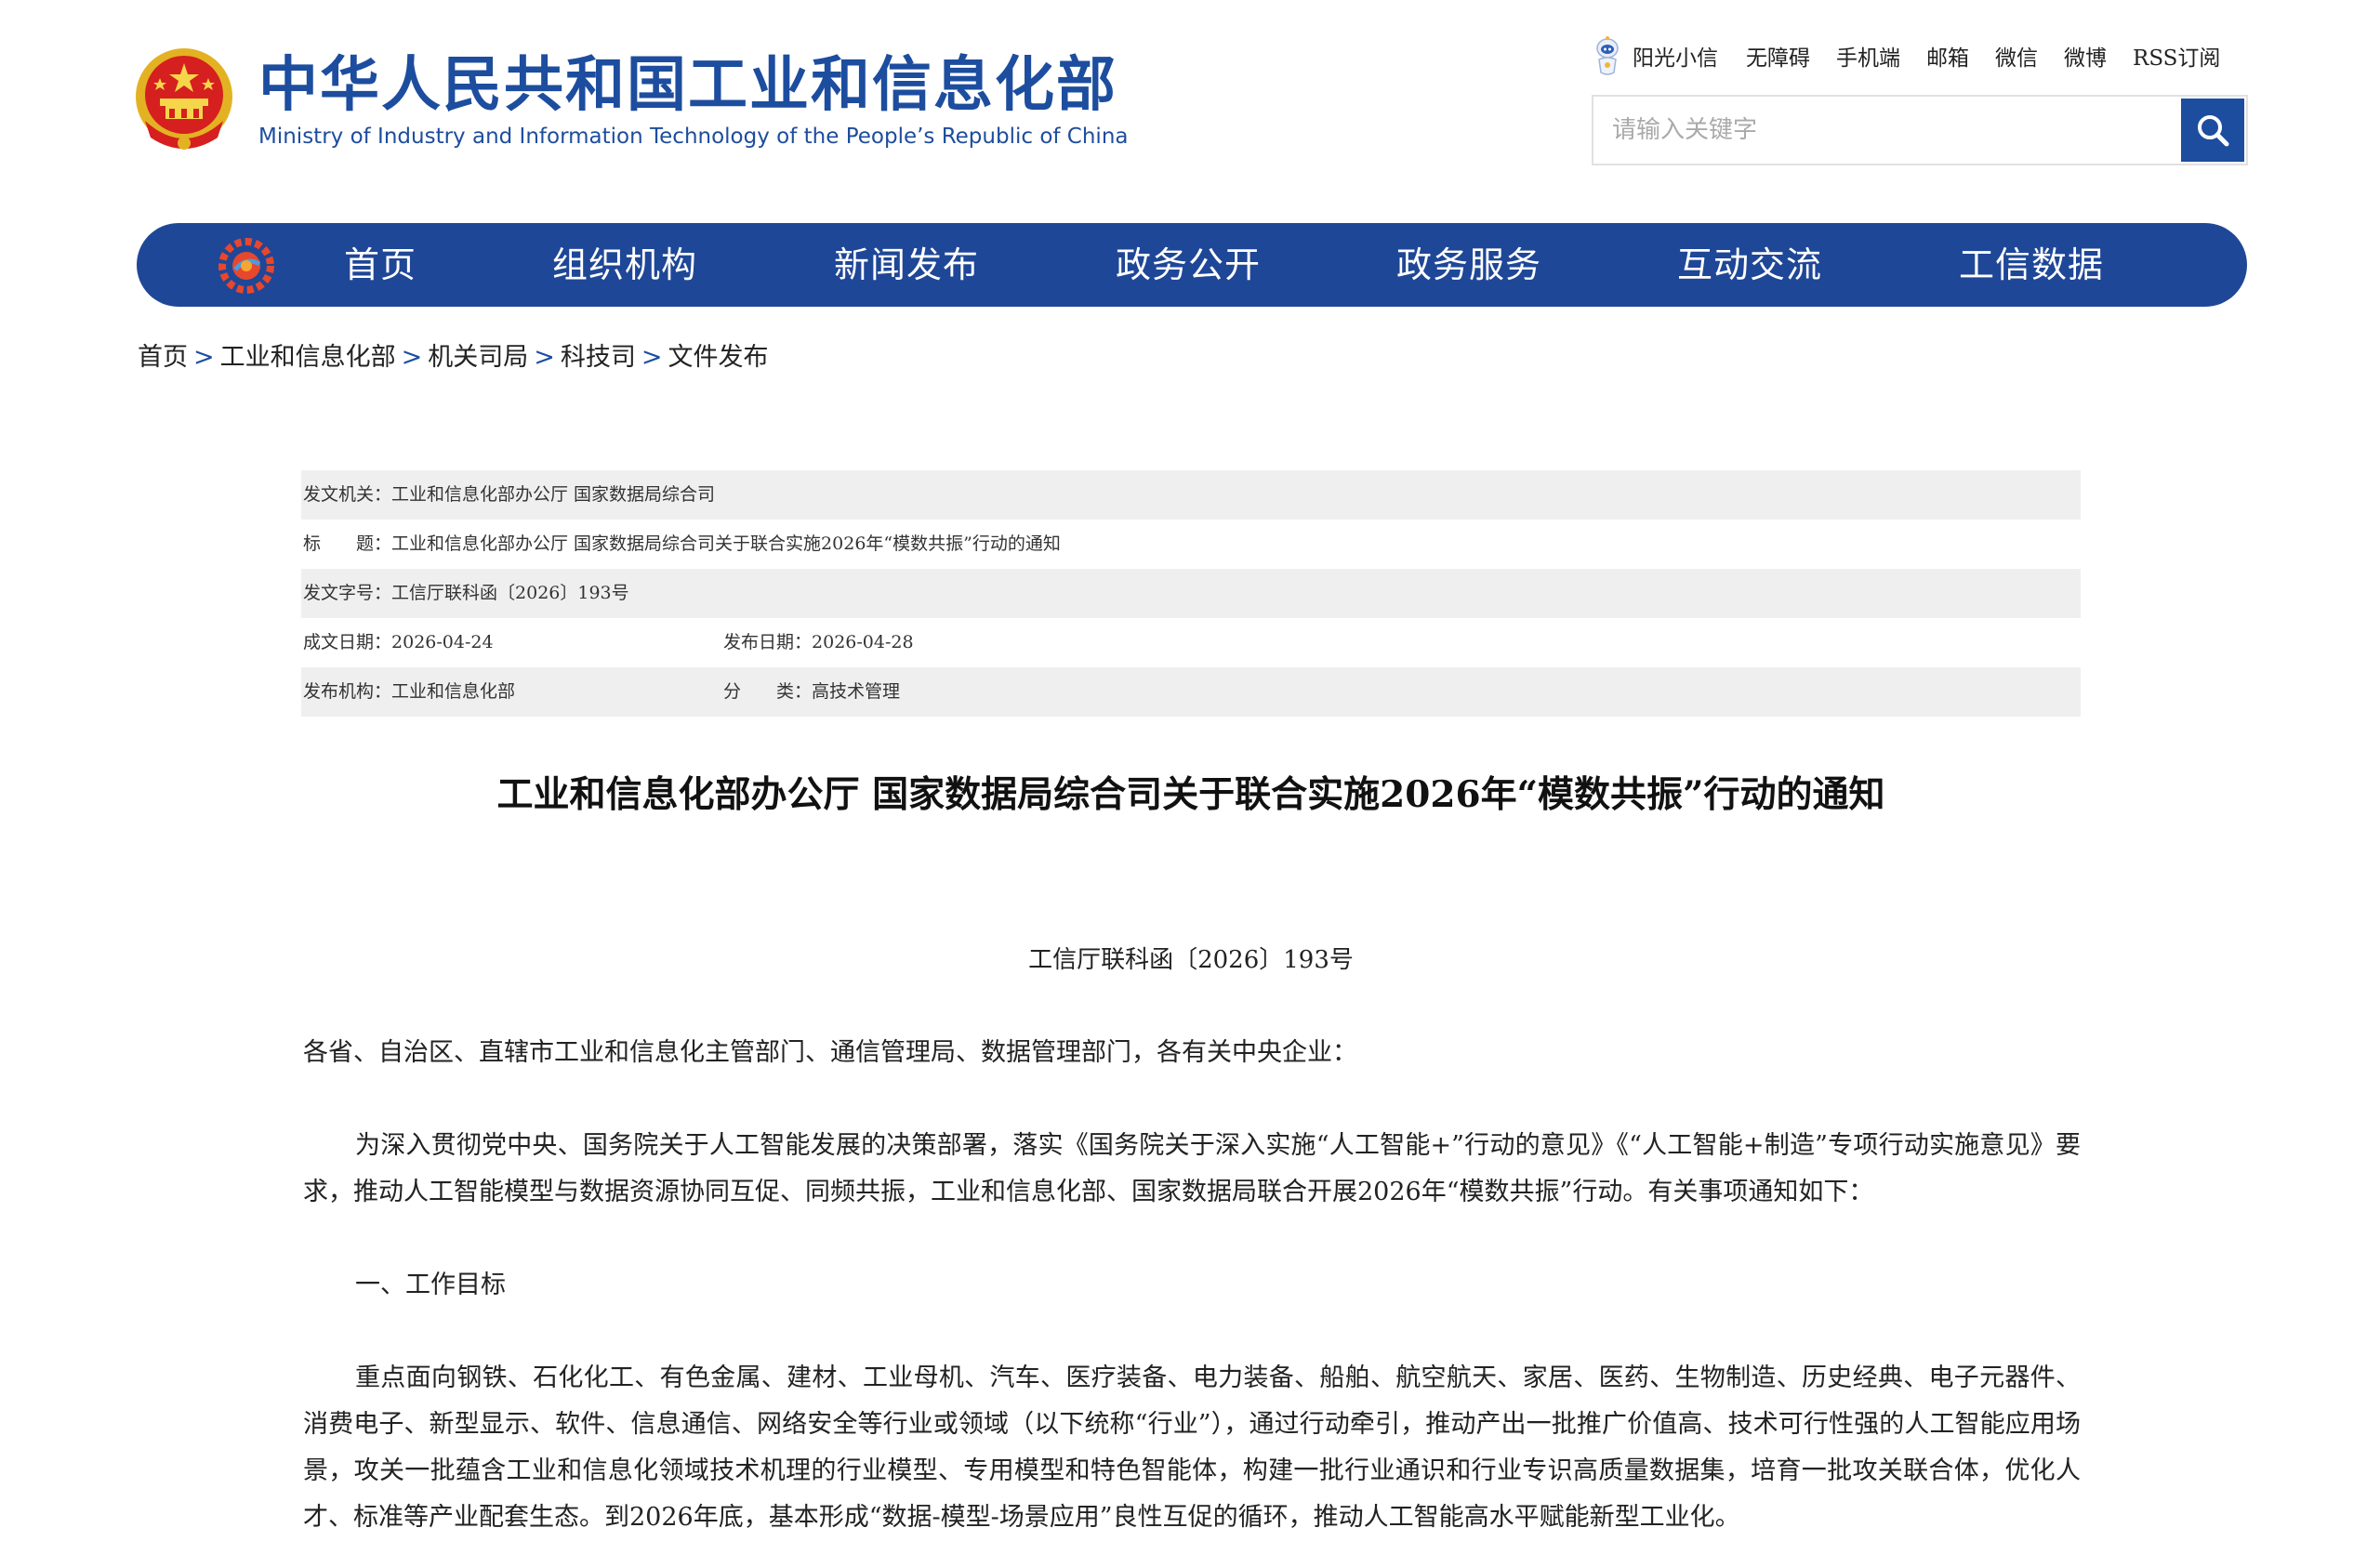  I want to click on org-value: 工业和信息化部, so click(453, 691).